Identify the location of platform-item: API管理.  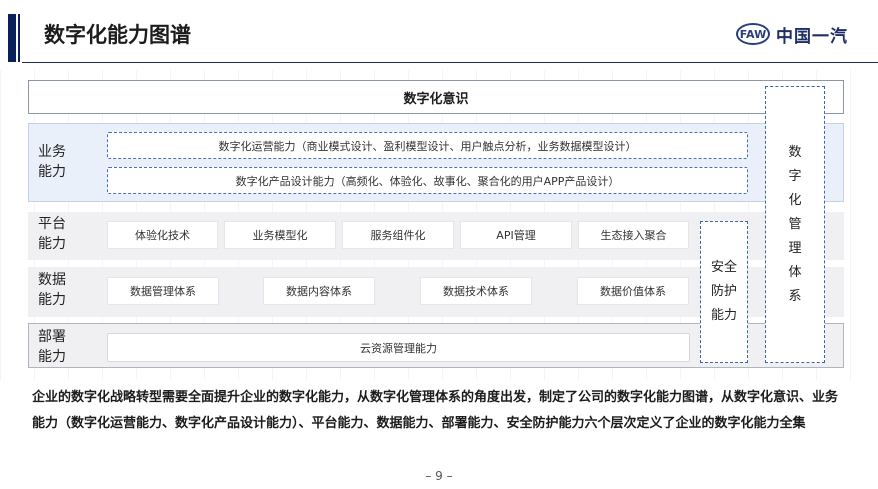
(516, 235).